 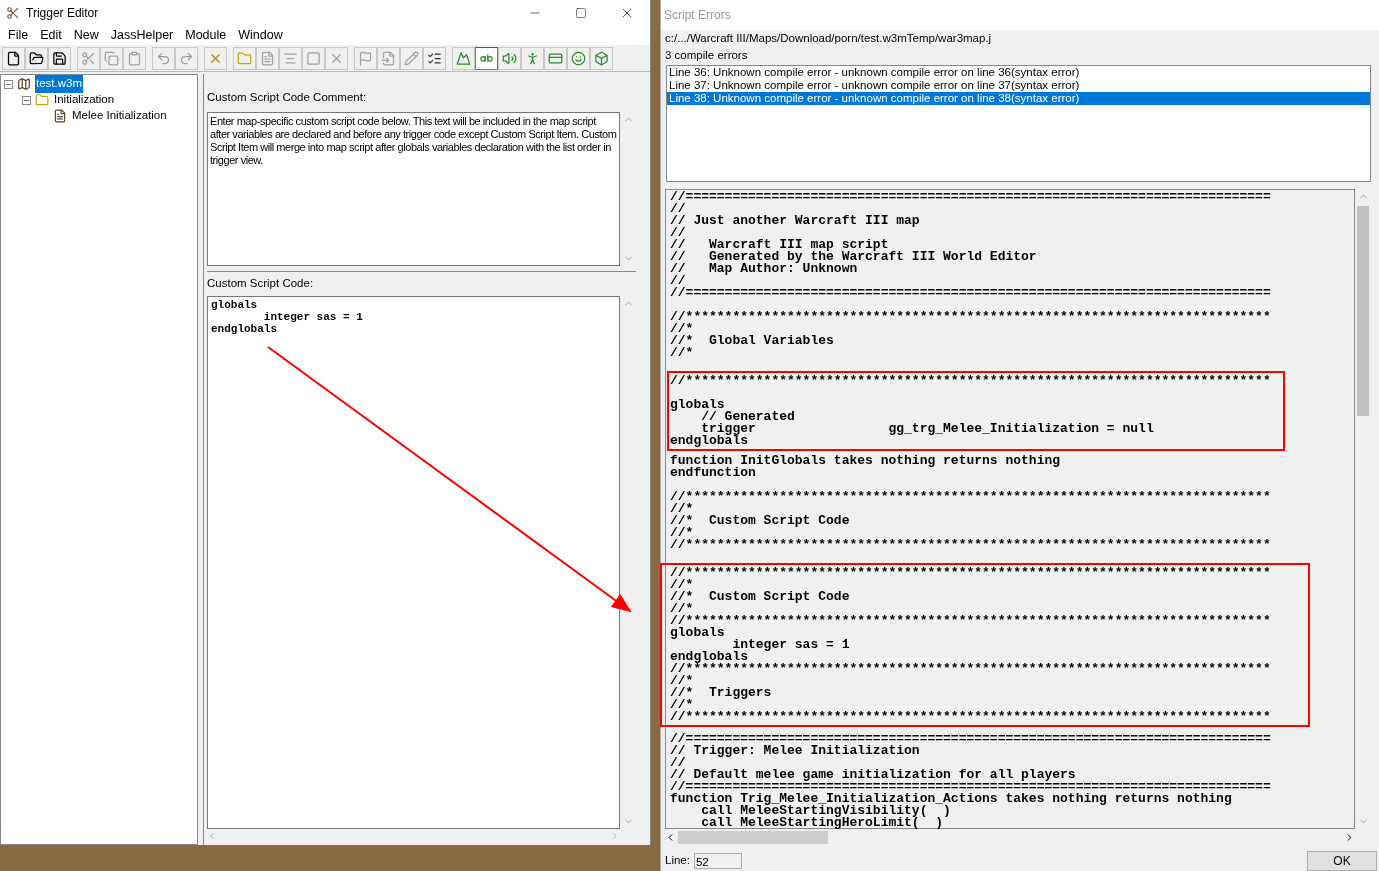 I want to click on window-title: Trigger Editor, so click(x=62, y=13).